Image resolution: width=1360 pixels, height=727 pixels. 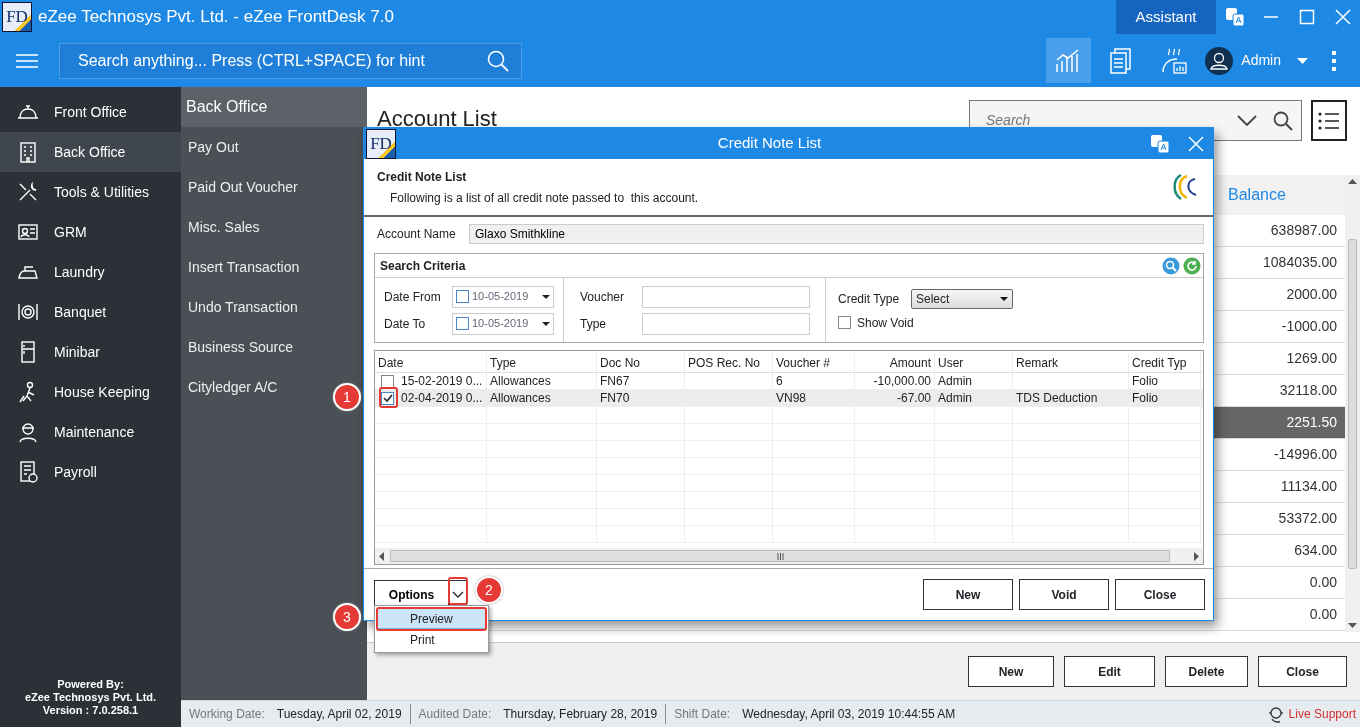 I want to click on action-button: Delete, so click(x=1206, y=671).